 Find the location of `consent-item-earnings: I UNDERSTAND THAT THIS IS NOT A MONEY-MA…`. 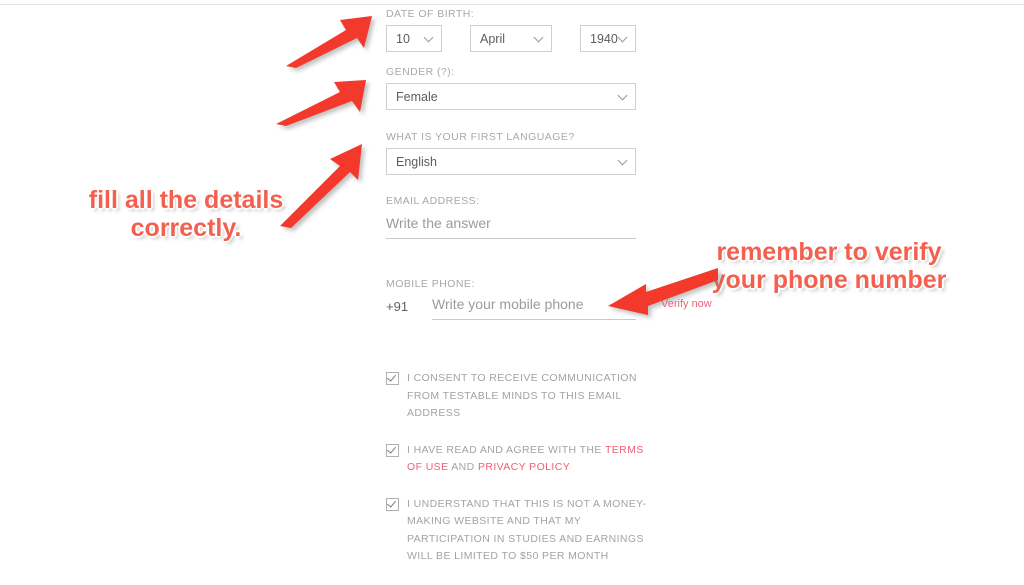

consent-item-earnings: I UNDERSTAND THAT THIS IS NOT A MONEY-MA… is located at coordinates (521, 531).